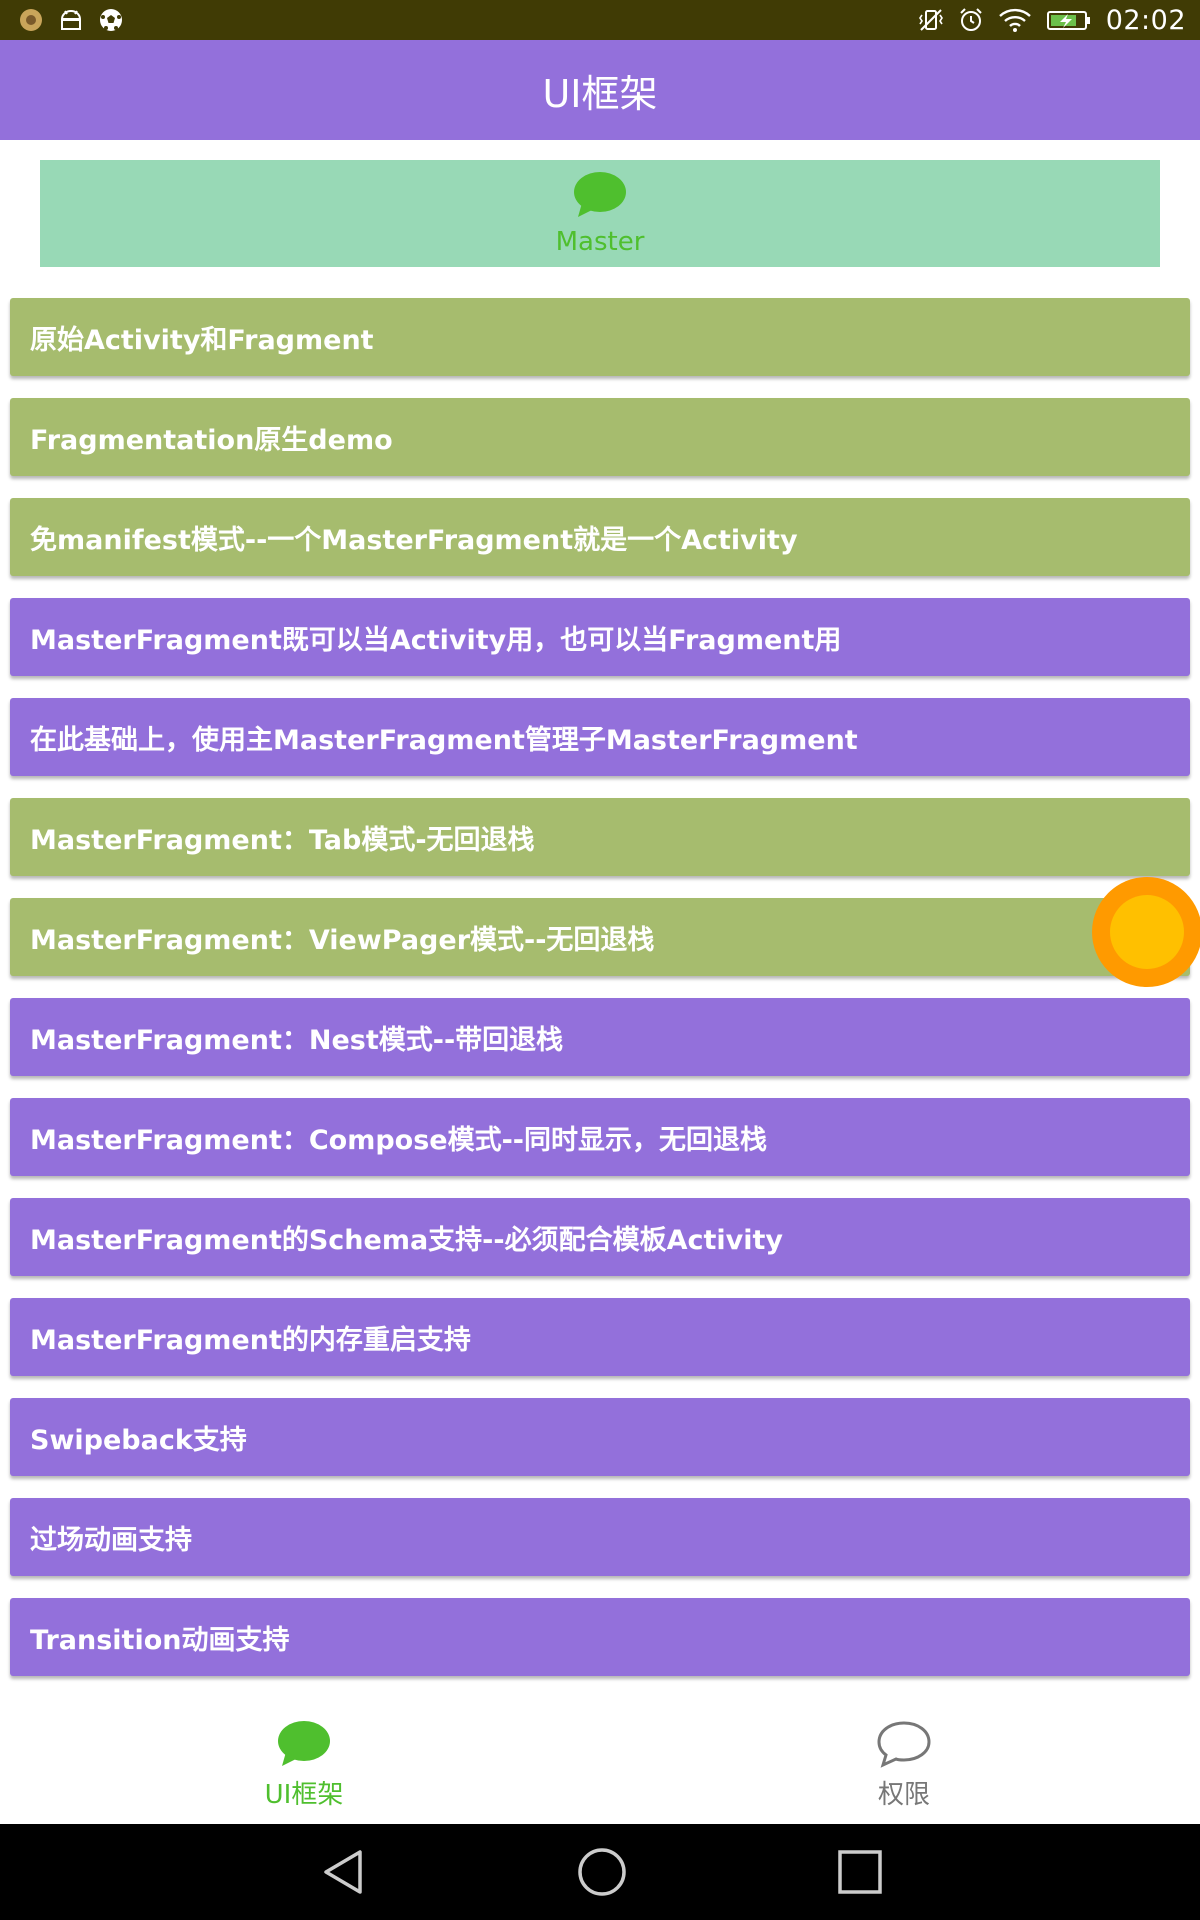 The height and width of the screenshot is (1920, 1200). What do you see at coordinates (600, 337) in the screenshot?
I see `menu-item-original-activity-fragment: 原始Activity和Fragment` at bounding box center [600, 337].